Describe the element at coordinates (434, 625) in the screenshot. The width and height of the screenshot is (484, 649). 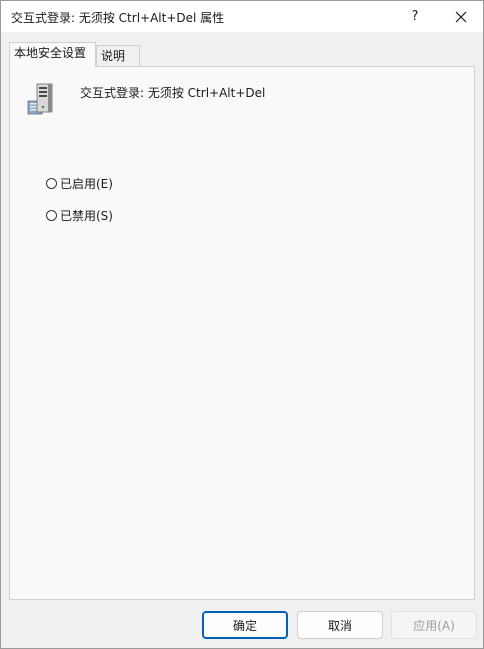
I see `apply-button: 应用(A)` at that location.